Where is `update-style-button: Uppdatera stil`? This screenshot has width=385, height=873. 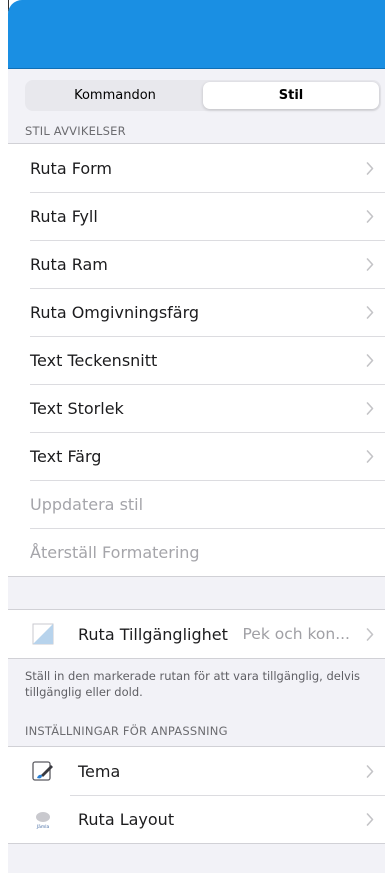
update-style-button: Uppdatera stil is located at coordinates (196, 504).